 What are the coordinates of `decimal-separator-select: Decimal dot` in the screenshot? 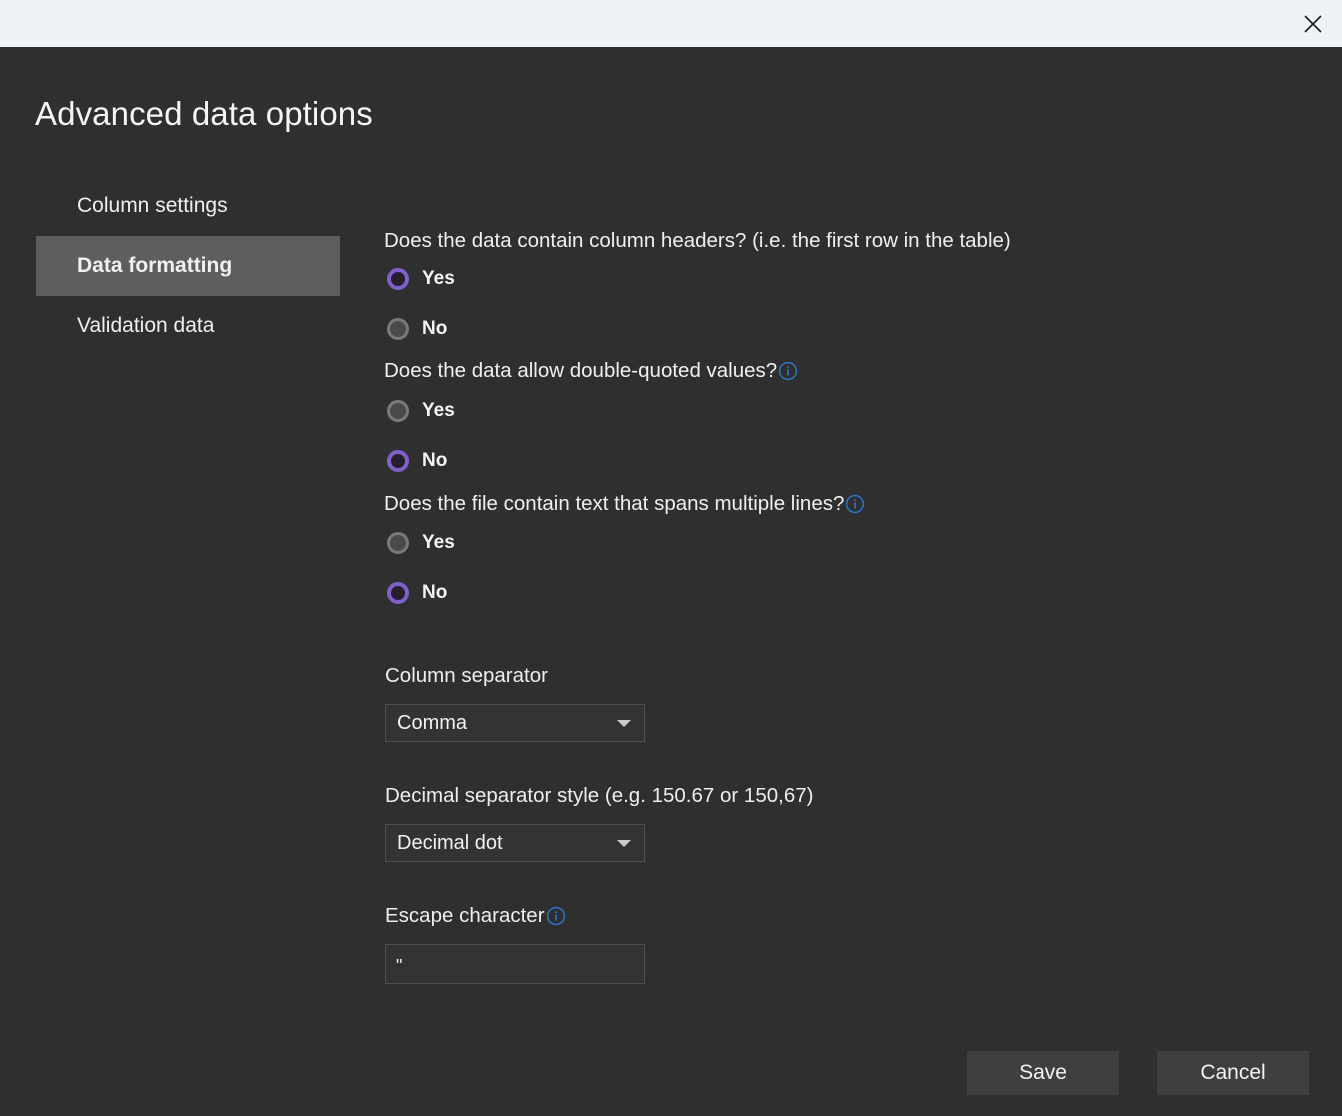 It's located at (515, 843).